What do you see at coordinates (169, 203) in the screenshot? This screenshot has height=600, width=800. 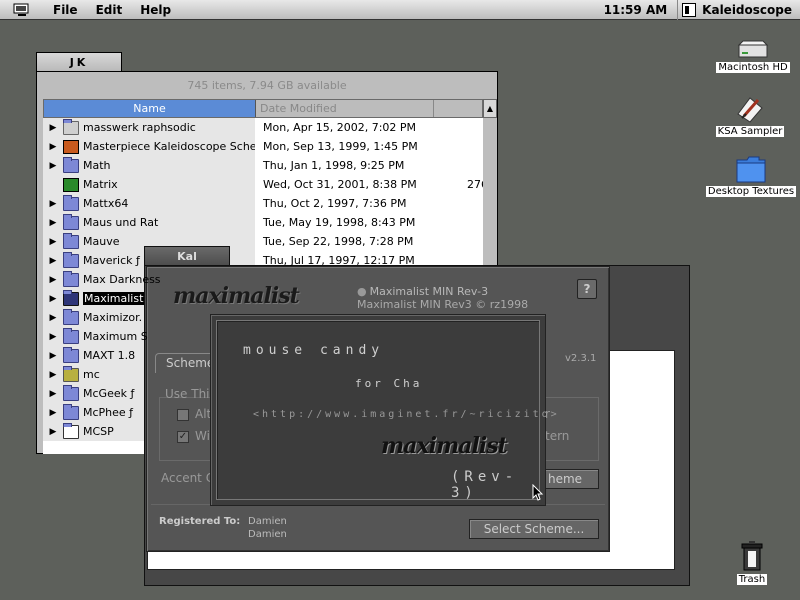 I see `file-name: Mattx64` at bounding box center [169, 203].